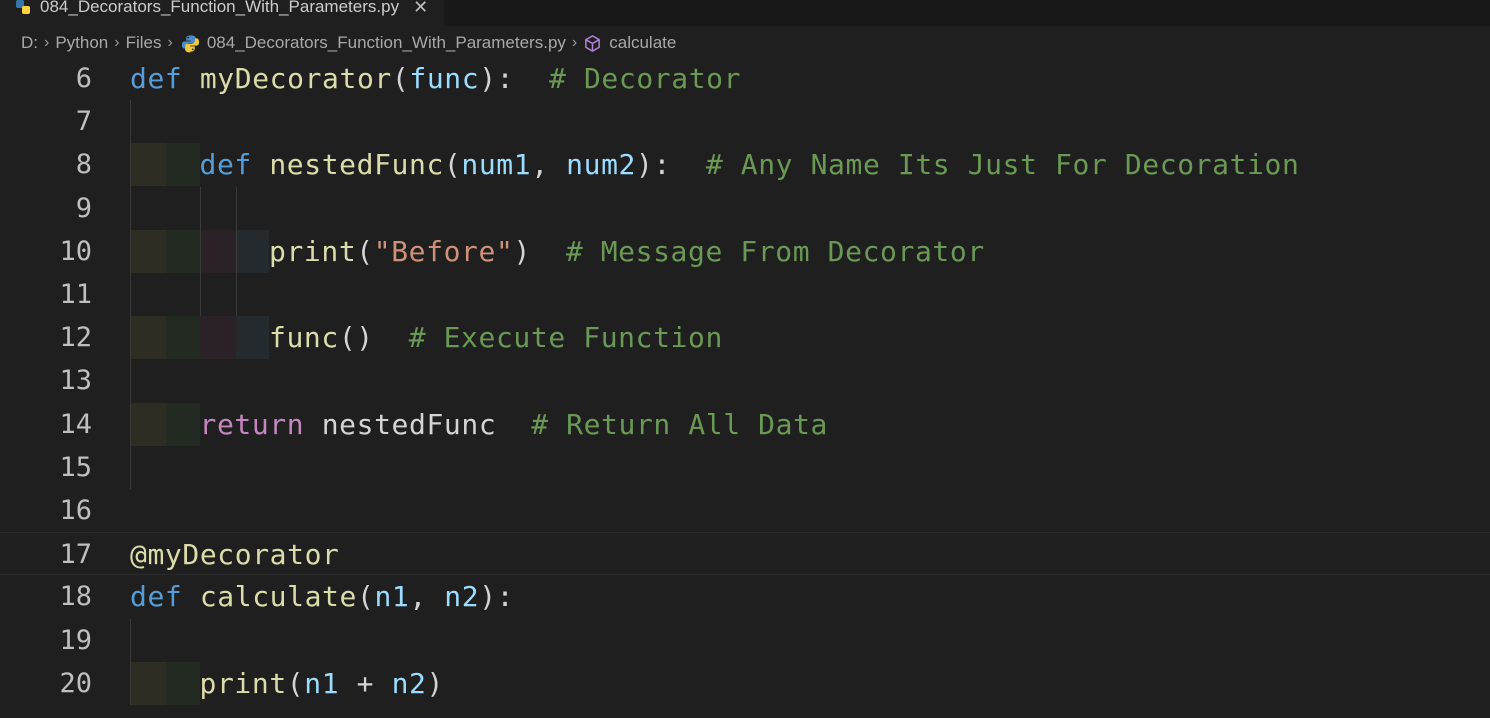 This screenshot has width=1490, height=718. Describe the element at coordinates (745, 683) in the screenshot. I see `code-line: 20 print(n1 + n2)` at that location.